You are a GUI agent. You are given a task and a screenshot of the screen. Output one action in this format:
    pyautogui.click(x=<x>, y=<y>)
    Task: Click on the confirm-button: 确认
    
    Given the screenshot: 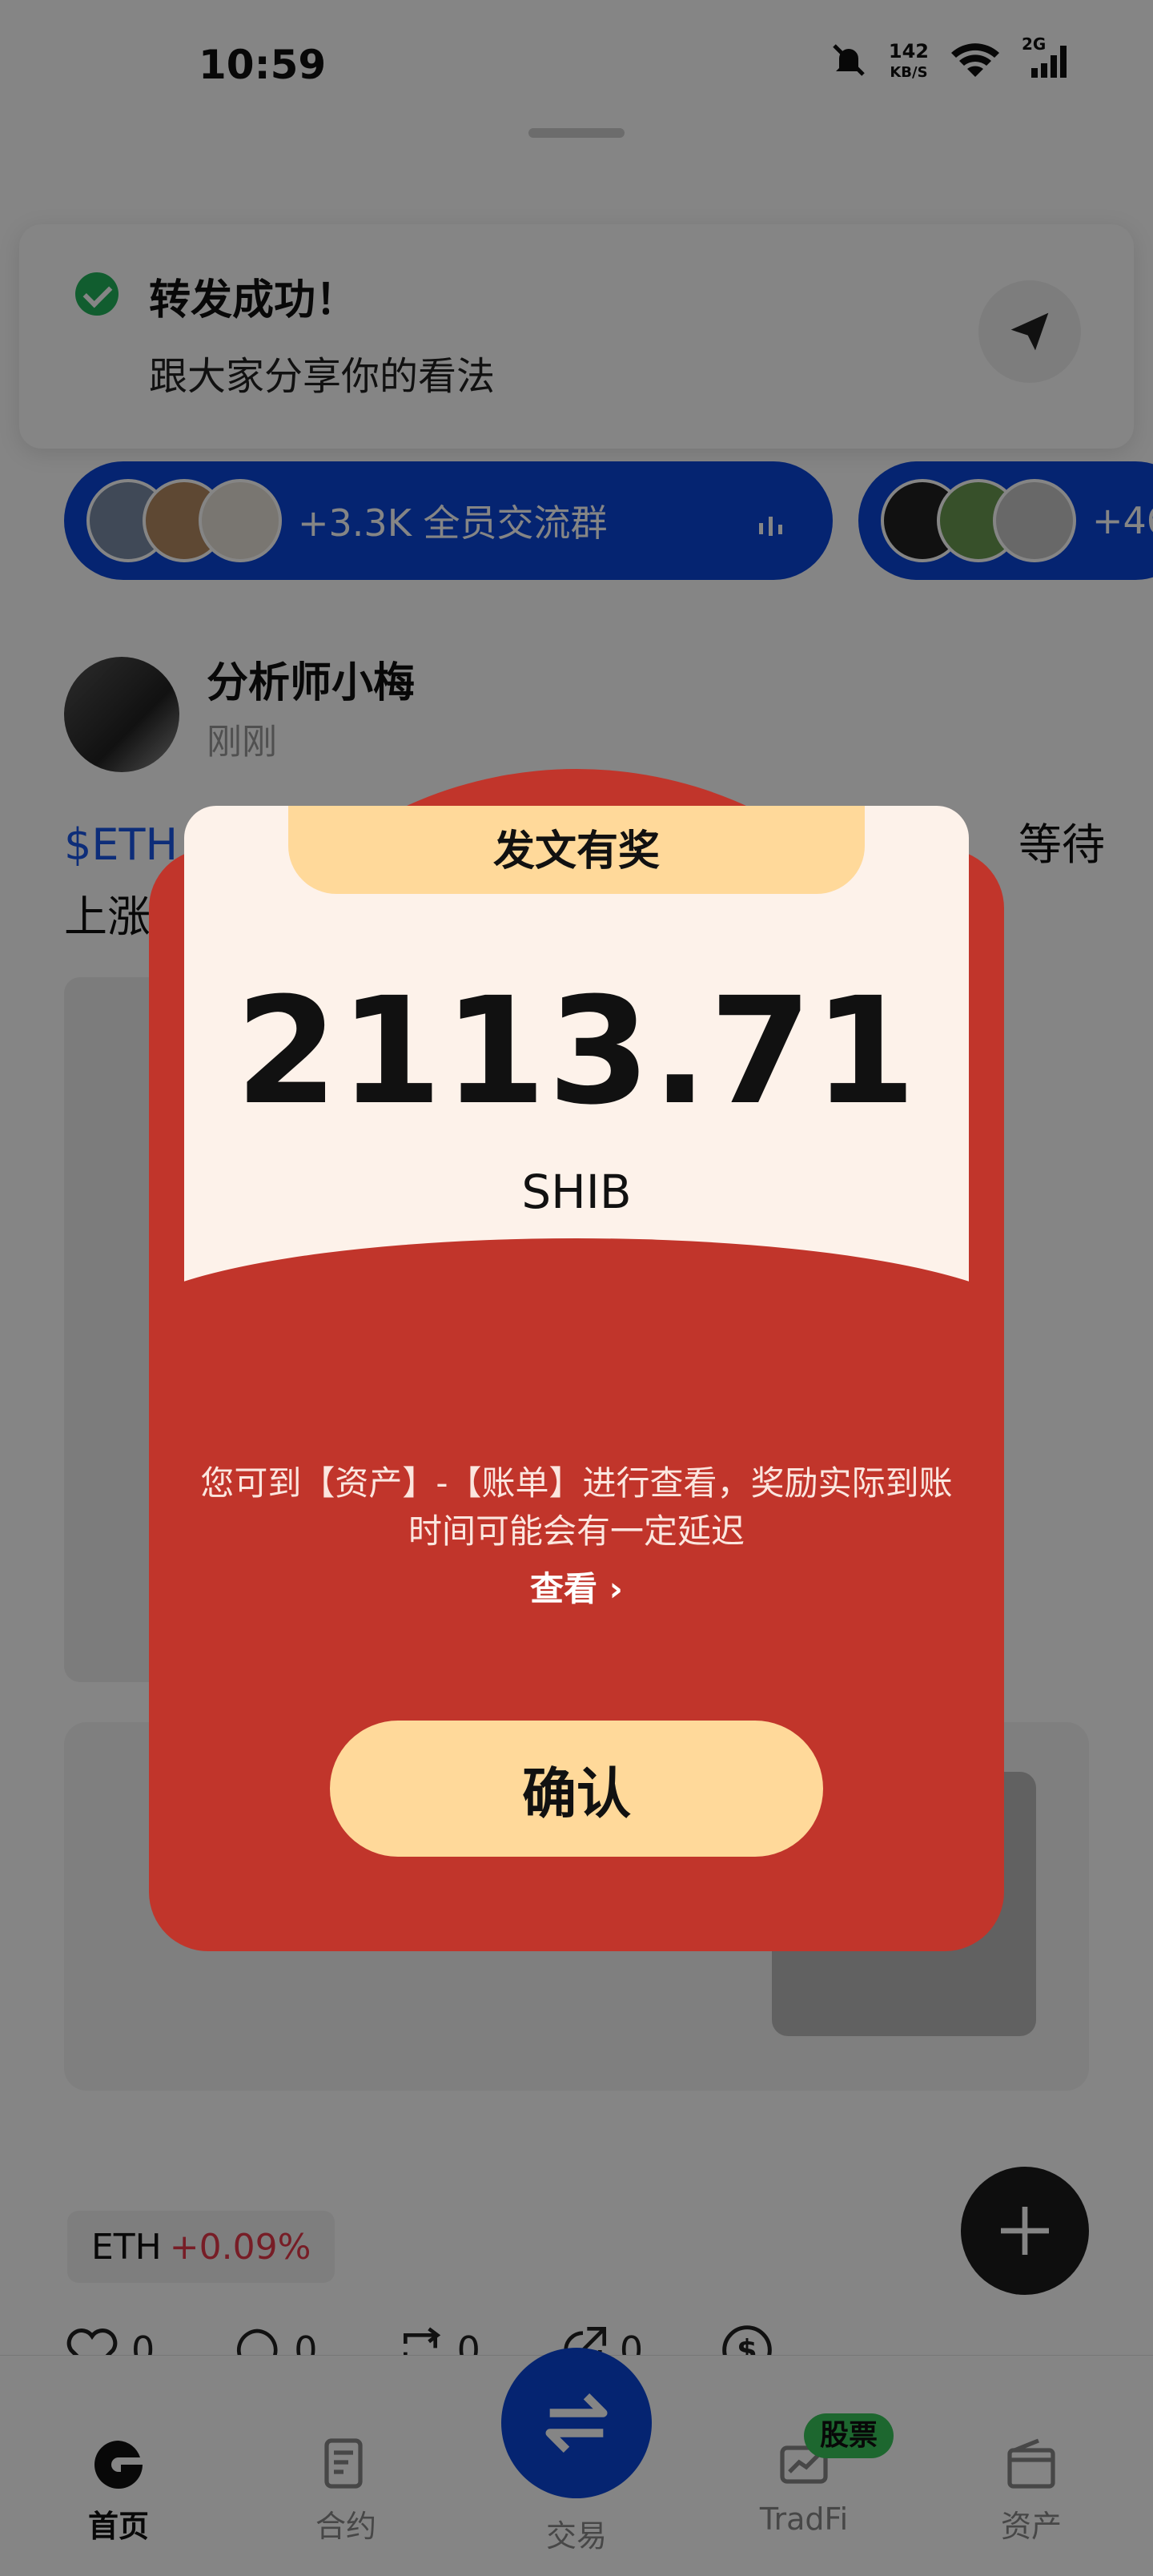 What is the action you would take?
    pyautogui.click(x=576, y=1789)
    